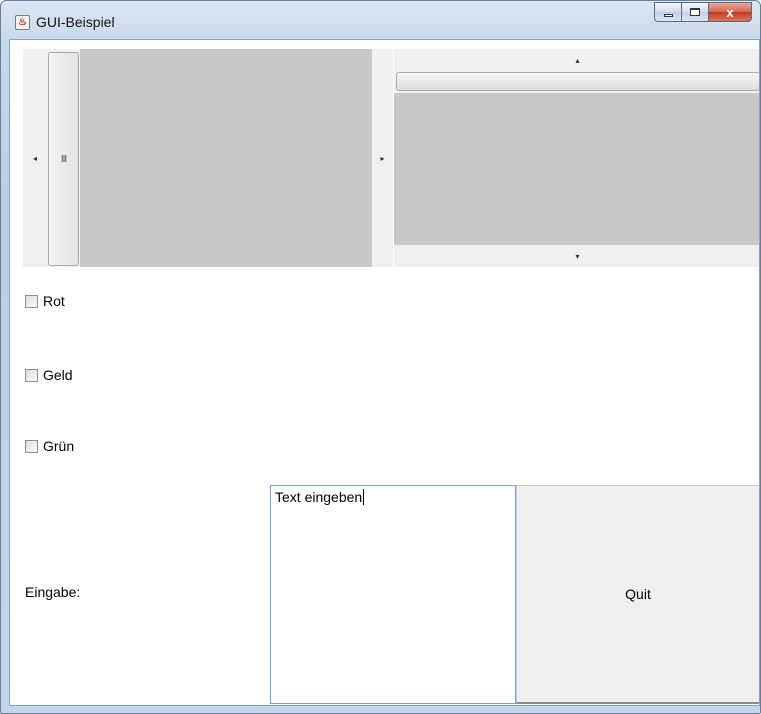  I want to click on arrow-right-icon: ▸, so click(382, 158).